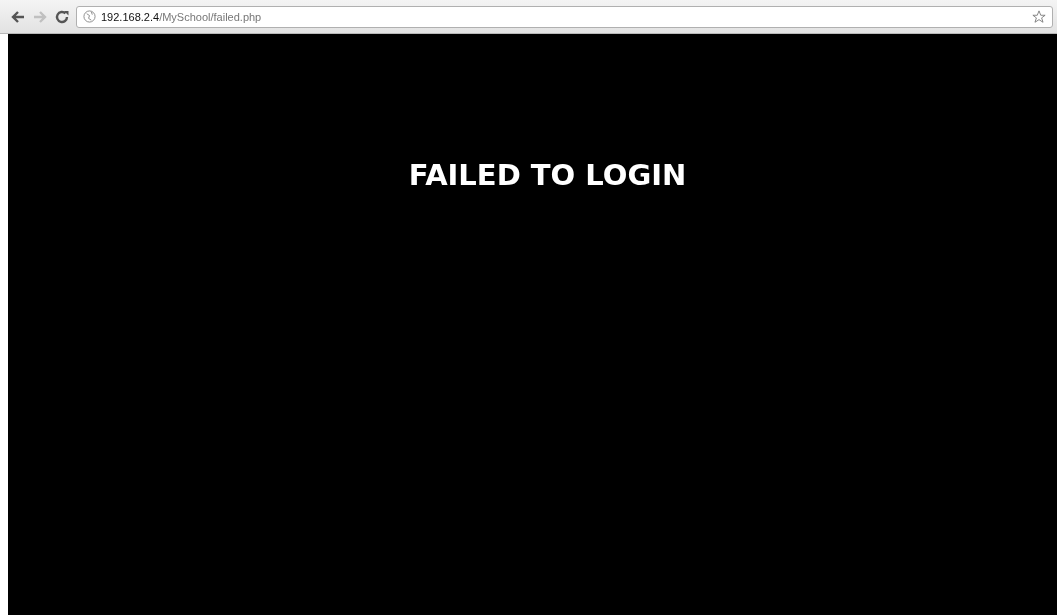 The image size is (1057, 615). I want to click on star-icon, so click(1039, 16).